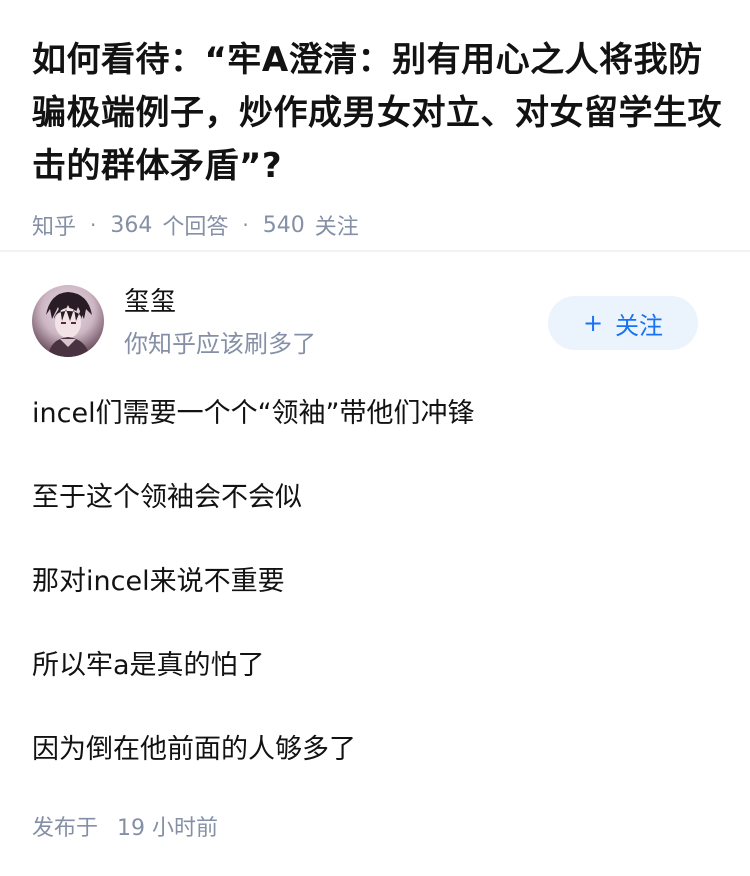 This screenshot has width=750, height=876. I want to click on question-meta: 知乎 · 364 个回答 · 540 关注, so click(375, 225).